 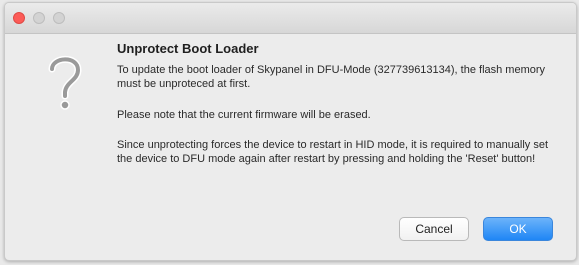 I want to click on minimize-window-button, so click(x=39, y=18).